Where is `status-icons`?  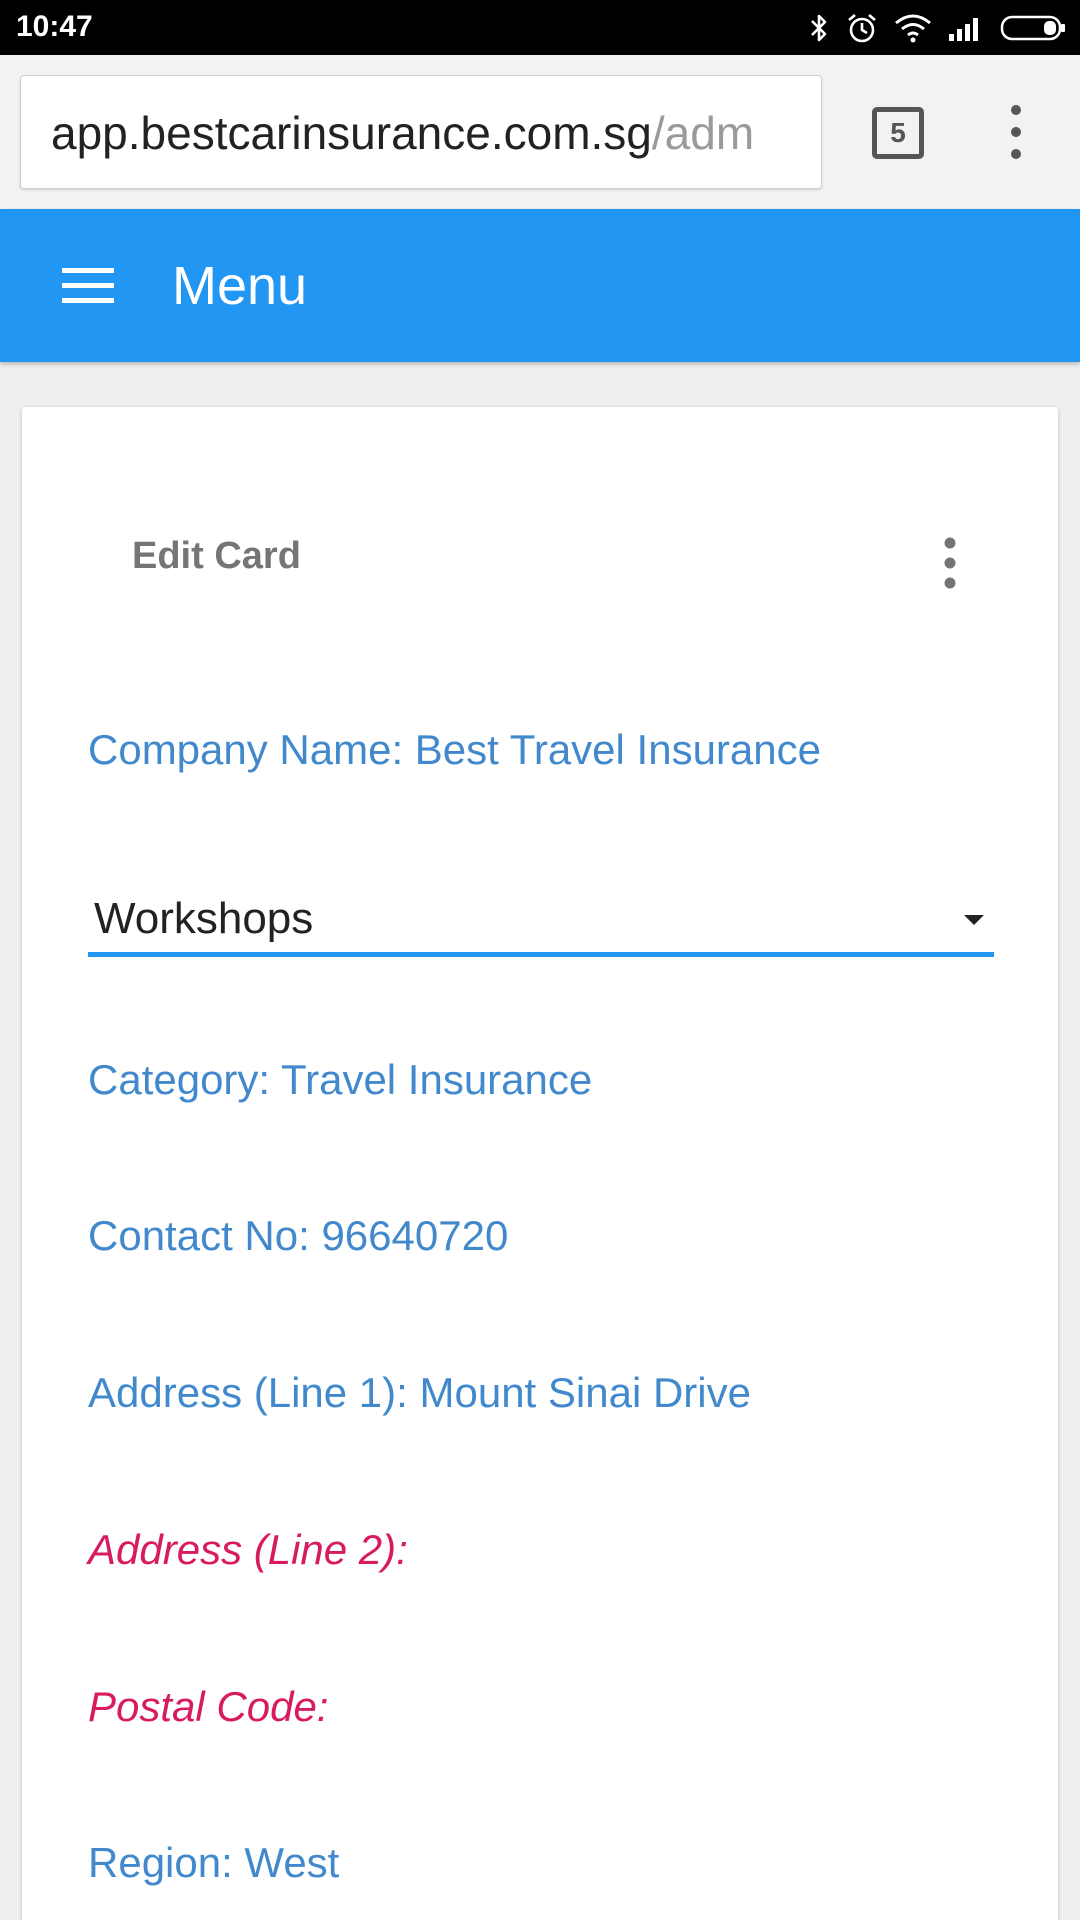
status-icons is located at coordinates (937, 28).